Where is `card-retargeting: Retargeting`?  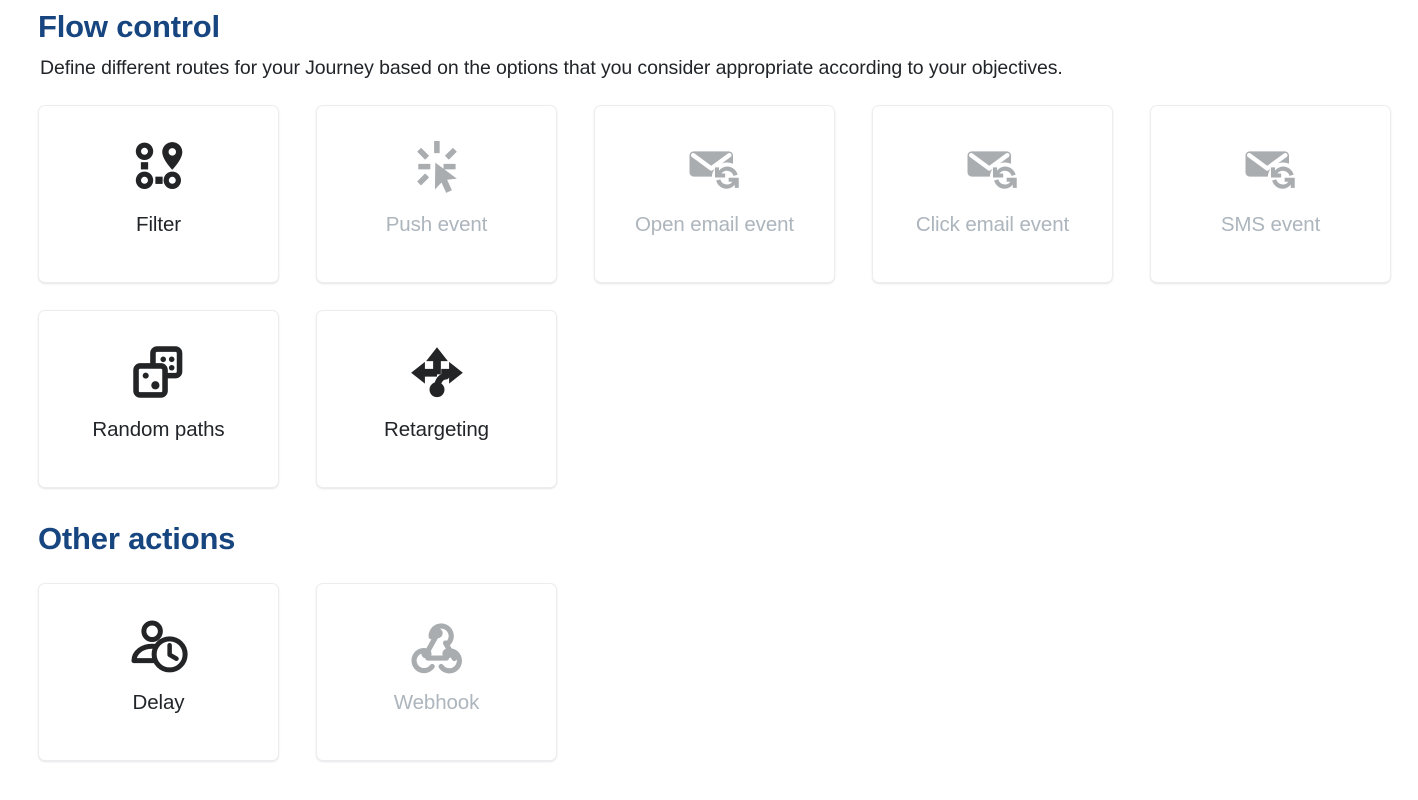
card-retargeting: Retargeting is located at coordinates (436, 399).